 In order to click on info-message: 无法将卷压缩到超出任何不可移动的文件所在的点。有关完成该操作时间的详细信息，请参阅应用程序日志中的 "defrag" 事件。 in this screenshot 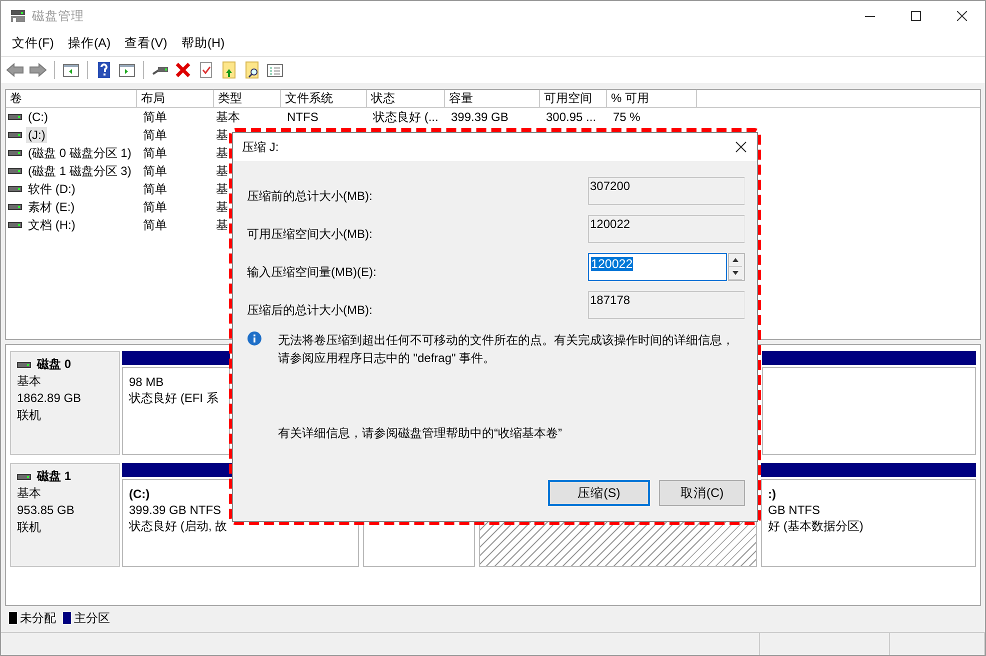, I will do `click(506, 349)`.